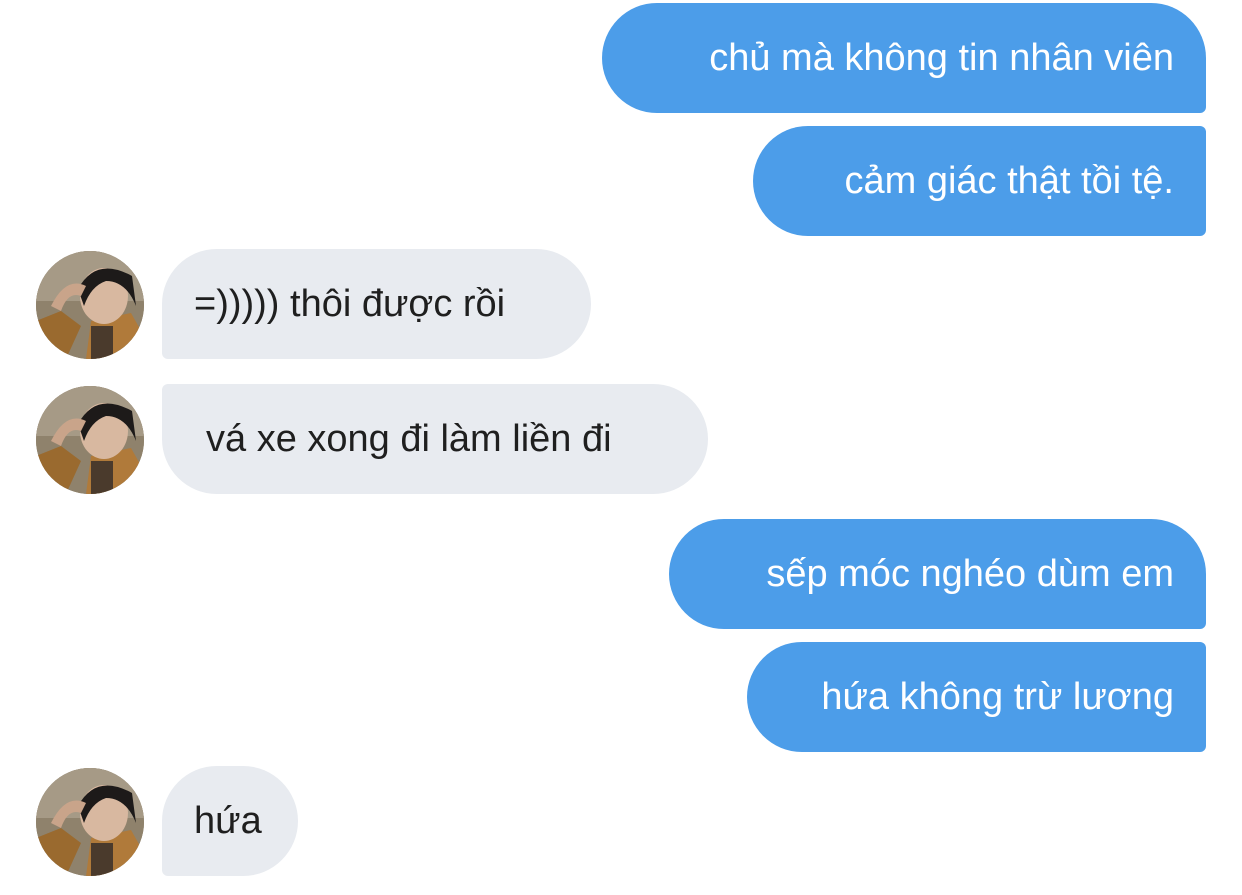  Describe the element at coordinates (409, 439) in the screenshot. I see `message-text: vá xe xong đi làm liền đi` at that location.